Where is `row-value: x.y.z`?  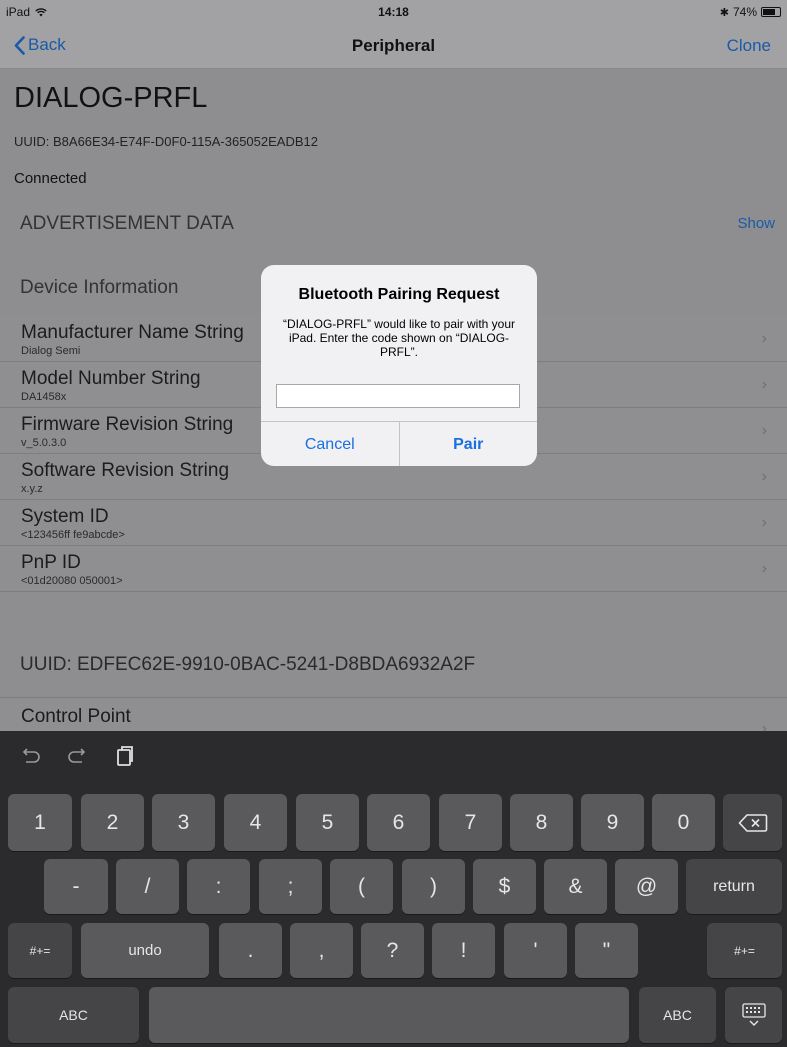 row-value: x.y.z is located at coordinates (32, 489).